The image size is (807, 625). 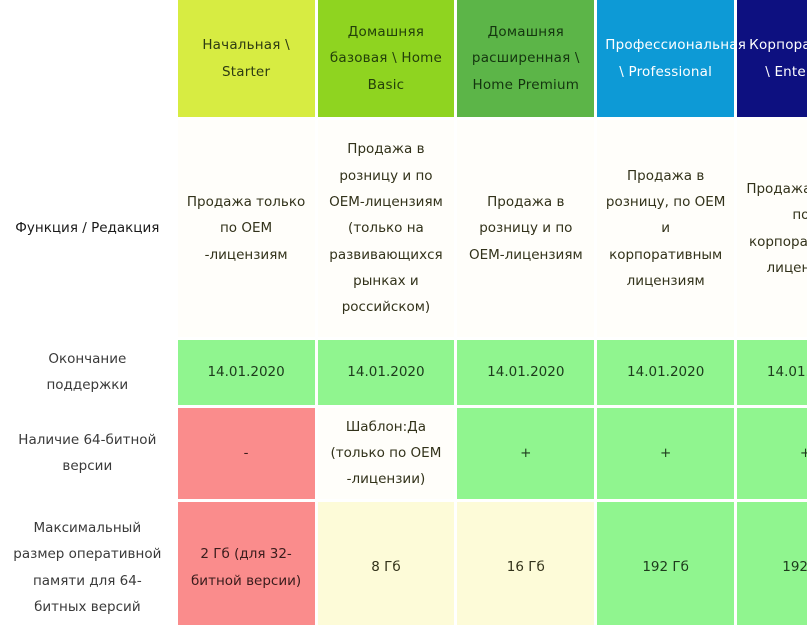 I want to click on cell-support-home-premium: 14.01.2020, so click(x=526, y=372).